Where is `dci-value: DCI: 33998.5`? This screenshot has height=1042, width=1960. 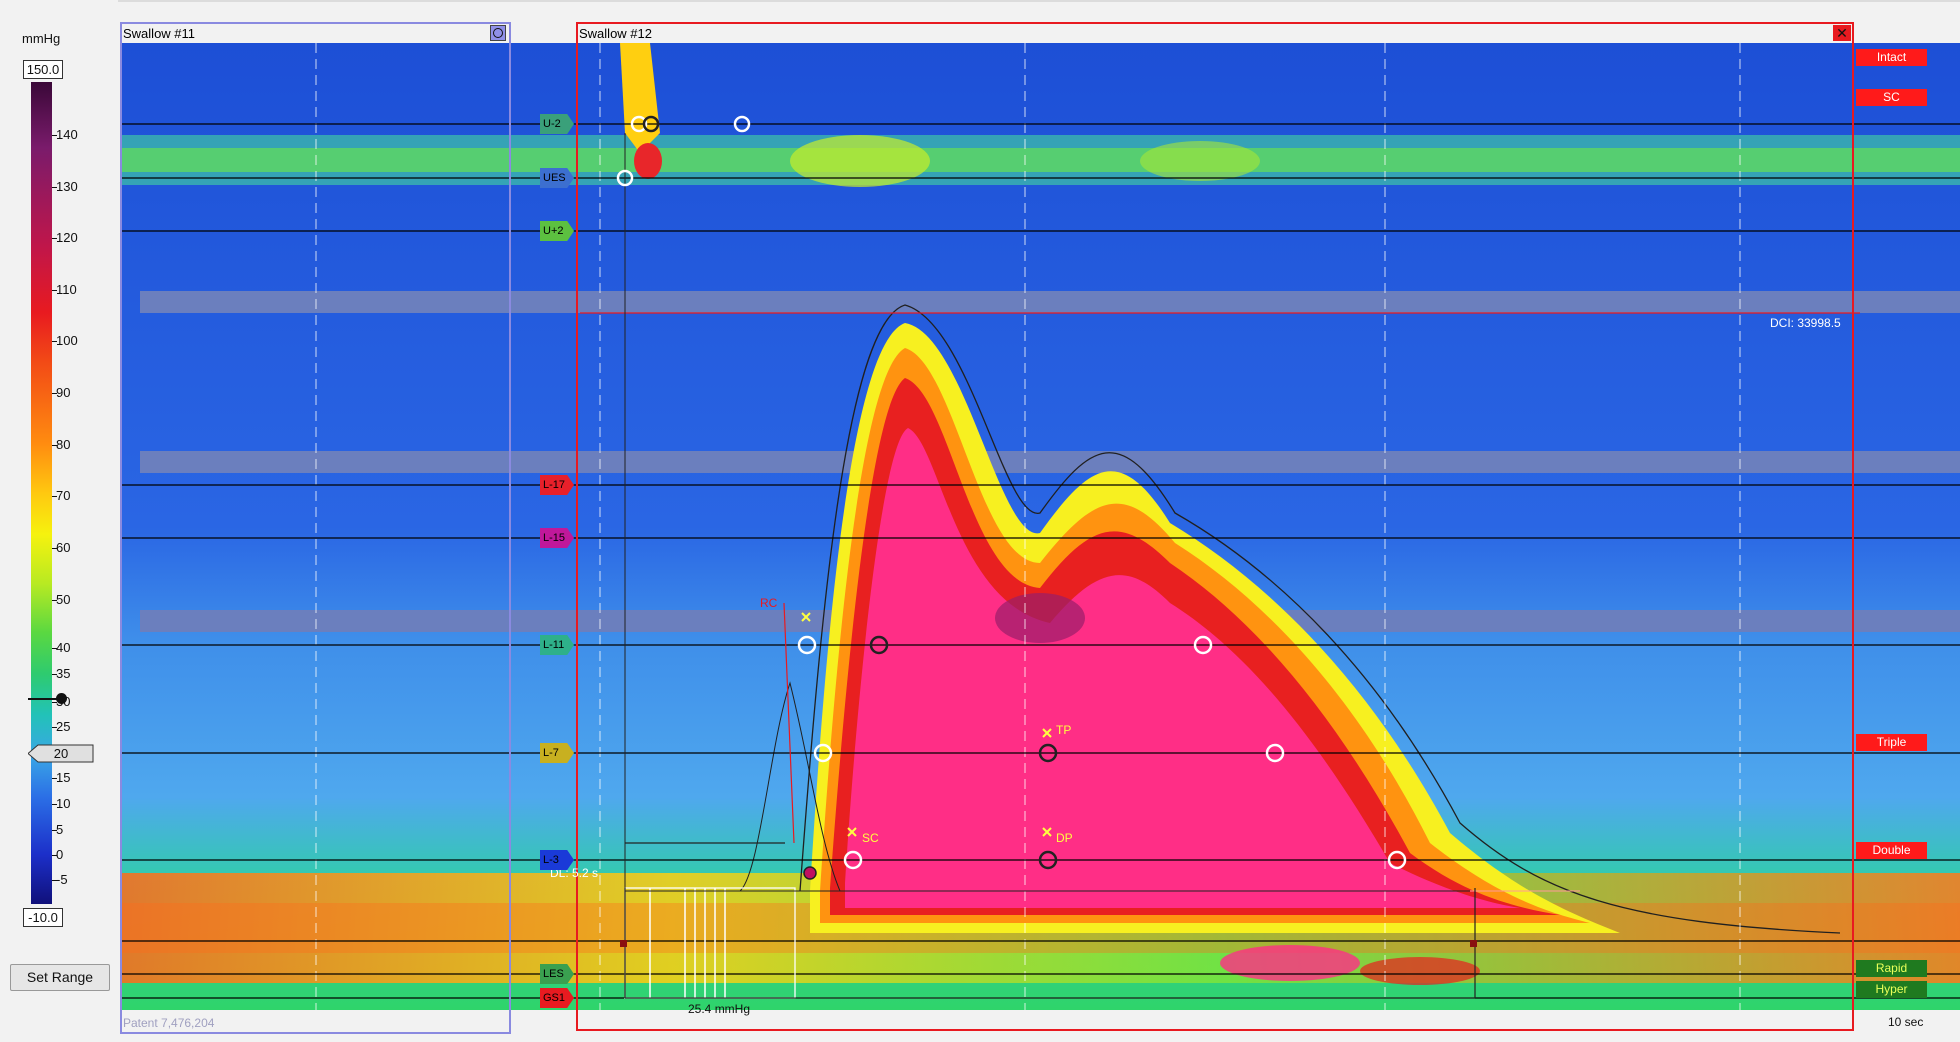 dci-value: DCI: 33998.5 is located at coordinates (1805, 323).